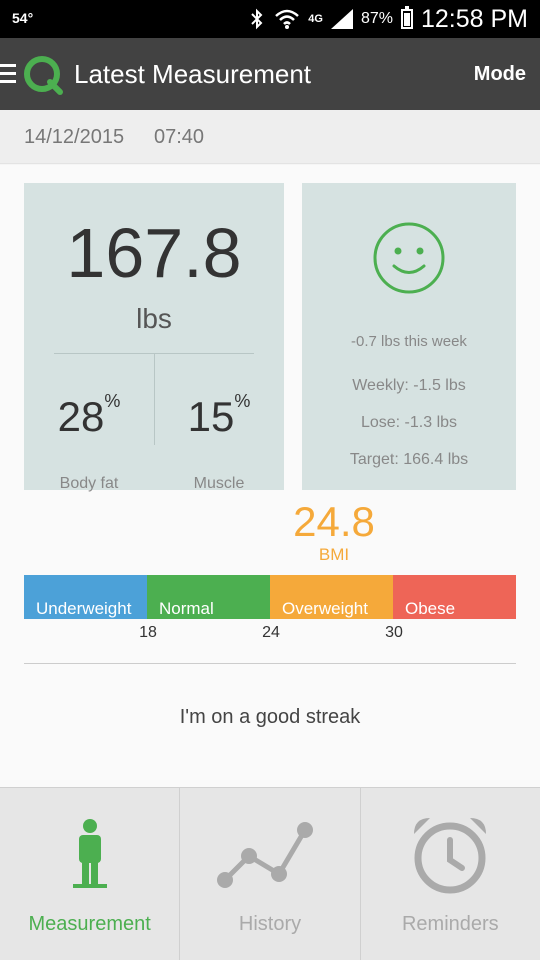 This screenshot has width=540, height=960. What do you see at coordinates (85, 597) in the screenshot?
I see `bmi-segment-underweight: Underweight` at bounding box center [85, 597].